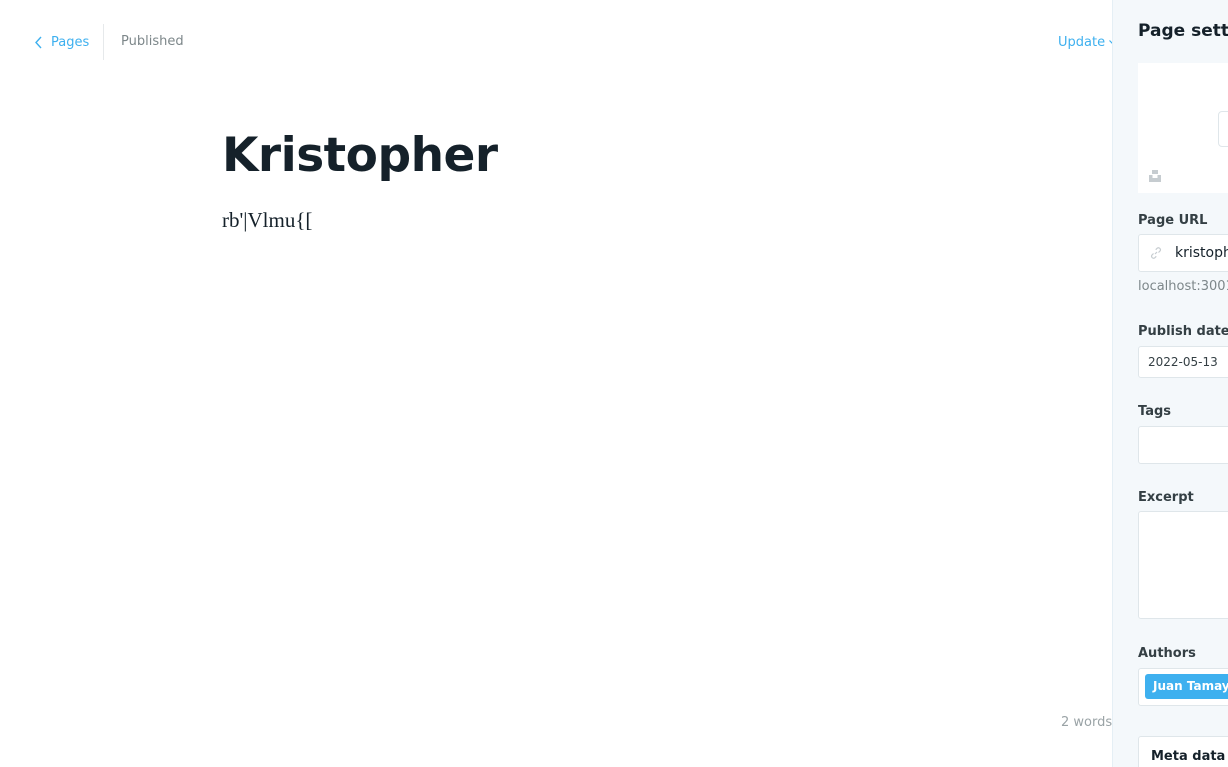 This screenshot has width=1228, height=767. I want to click on post-body: rb'|Vlmu{[, so click(267, 220).